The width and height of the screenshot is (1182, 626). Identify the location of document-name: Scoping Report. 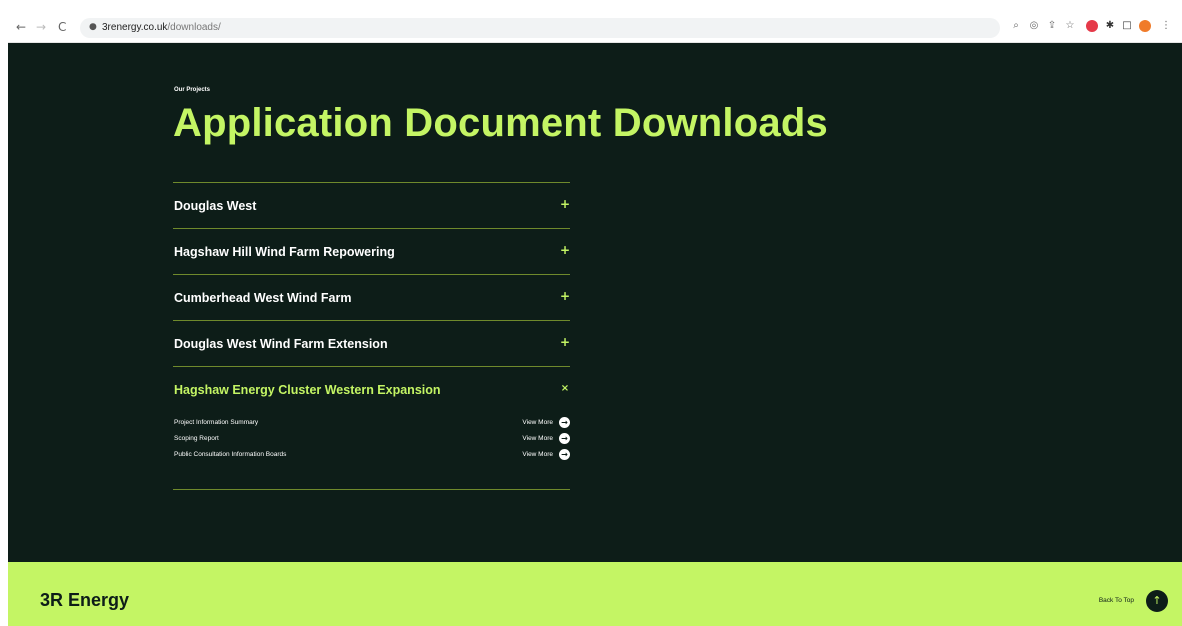
(196, 438).